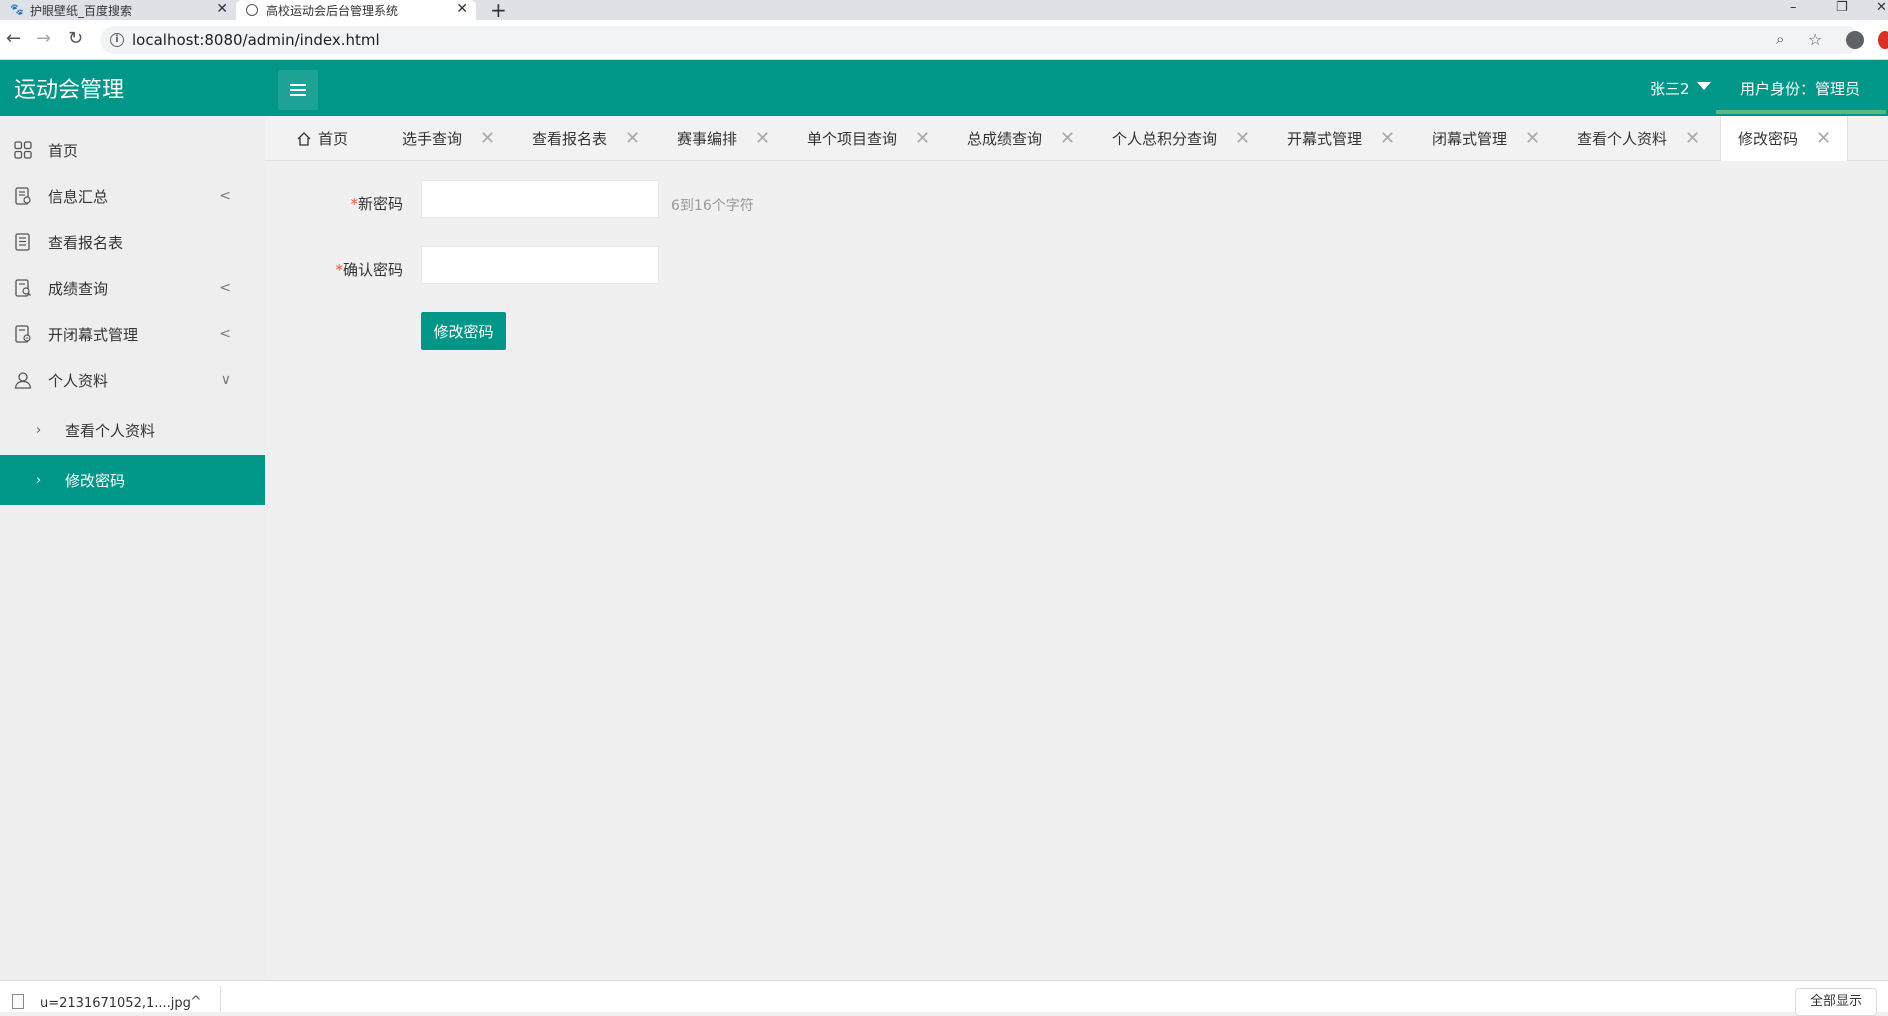 This screenshot has width=1888, height=1016. What do you see at coordinates (256, 40) in the screenshot?
I see `url-text: localhost:8080/admin/index.html` at bounding box center [256, 40].